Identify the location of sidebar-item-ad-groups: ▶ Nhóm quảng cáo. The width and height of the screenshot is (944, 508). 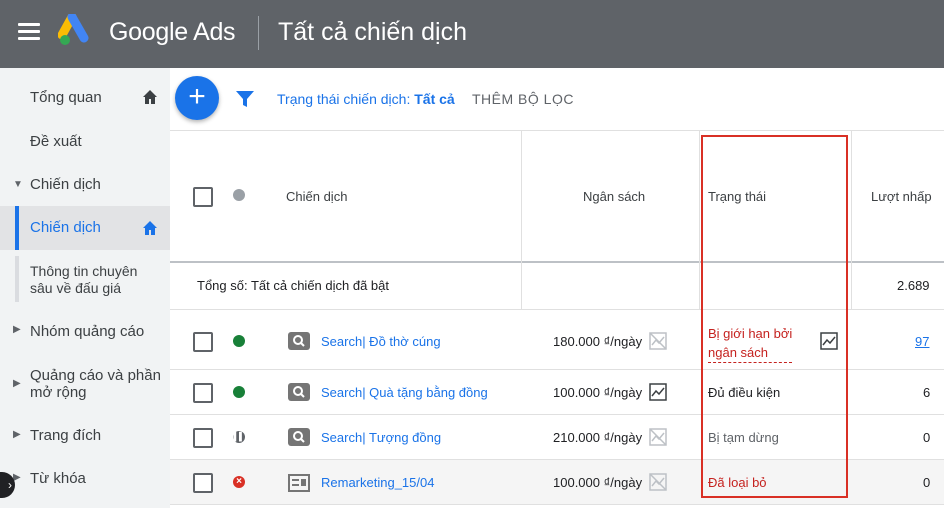
(85, 332).